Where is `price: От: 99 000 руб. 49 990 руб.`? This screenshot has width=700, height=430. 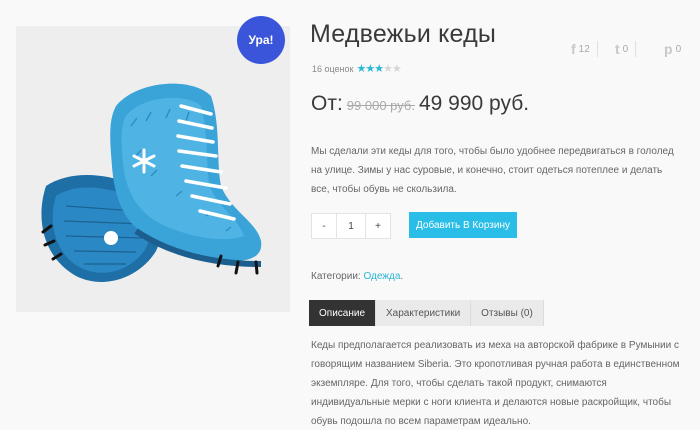
price: От: 99 000 руб. 49 990 руб. is located at coordinates (420, 104).